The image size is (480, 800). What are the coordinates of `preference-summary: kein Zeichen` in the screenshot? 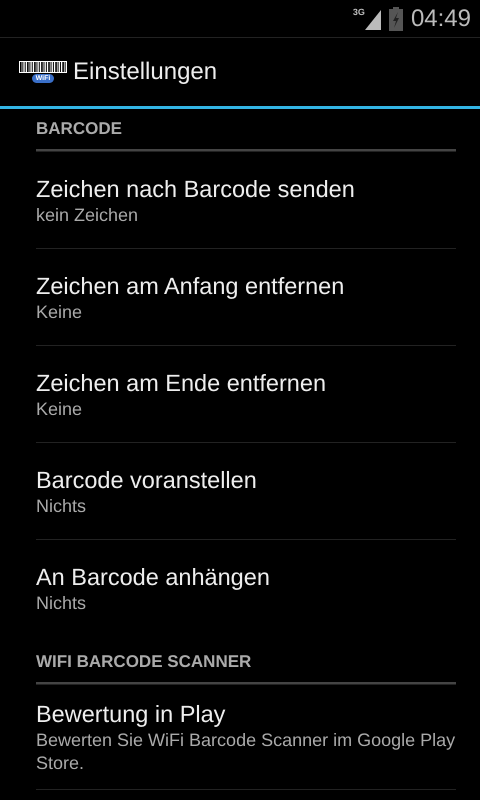 It's located at (88, 215).